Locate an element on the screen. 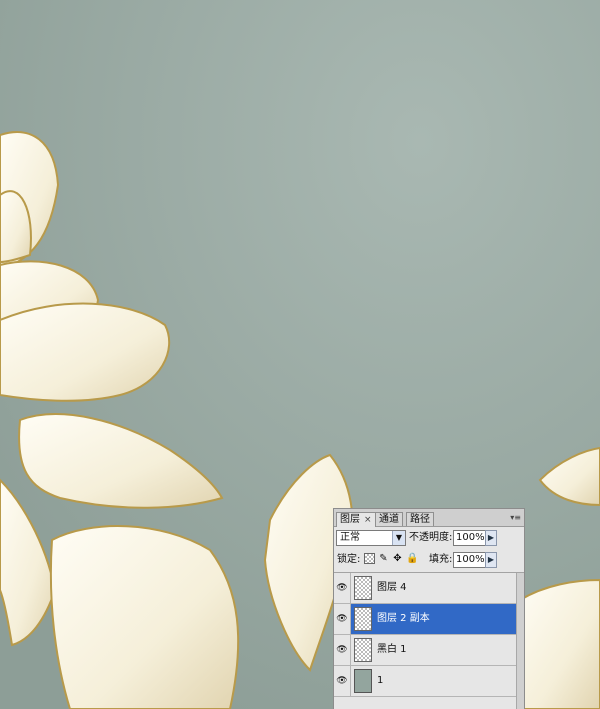 This screenshot has height=709, width=600. tab-paths: 路径 is located at coordinates (420, 519).